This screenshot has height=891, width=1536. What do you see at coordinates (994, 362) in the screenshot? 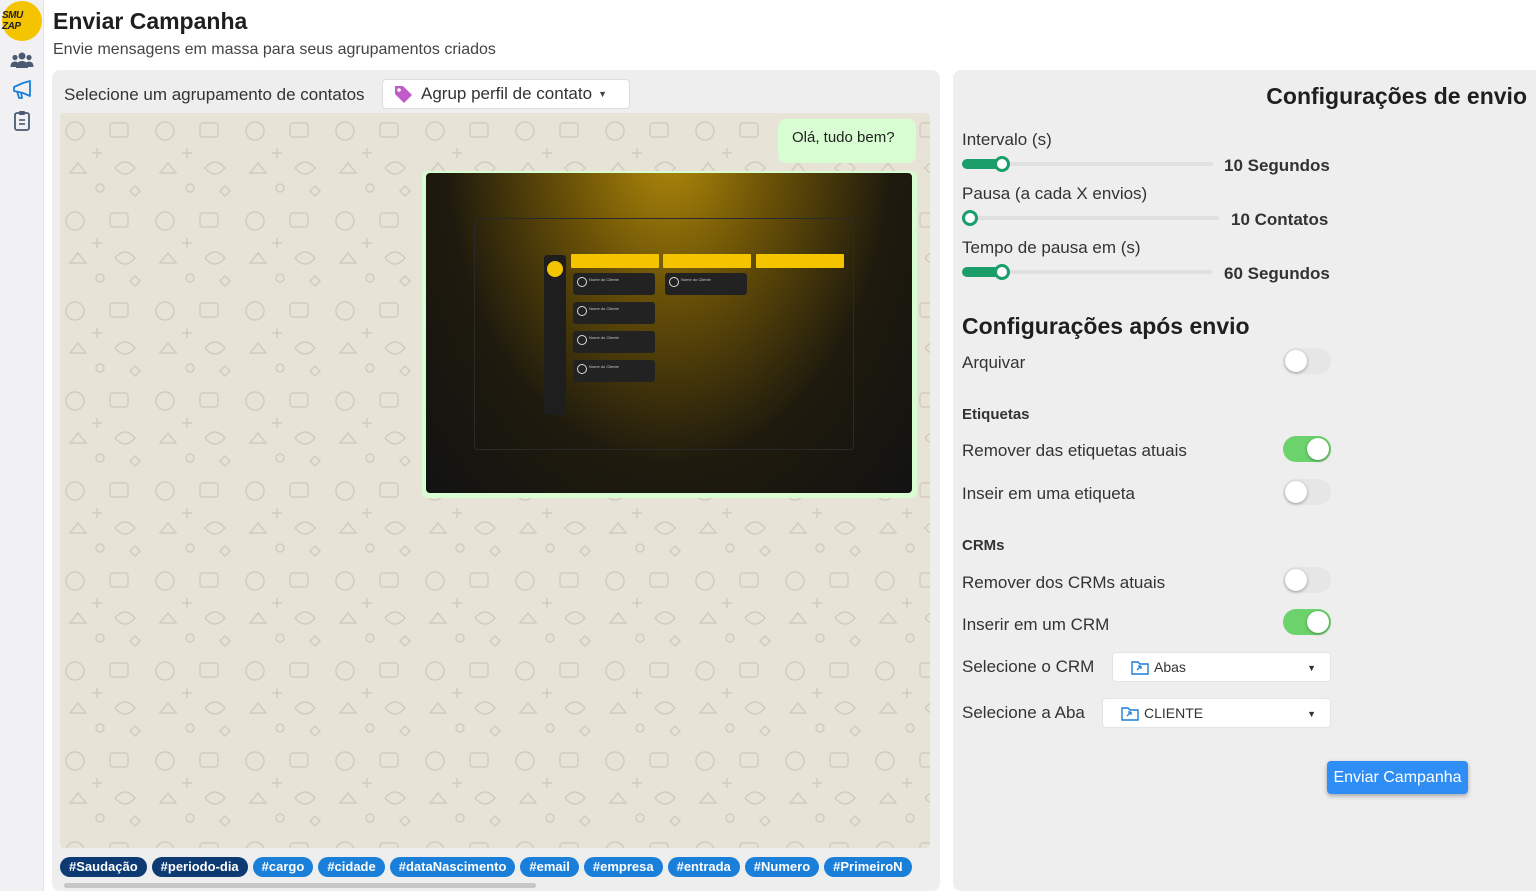
I see `archive-label: Arquivar` at bounding box center [994, 362].